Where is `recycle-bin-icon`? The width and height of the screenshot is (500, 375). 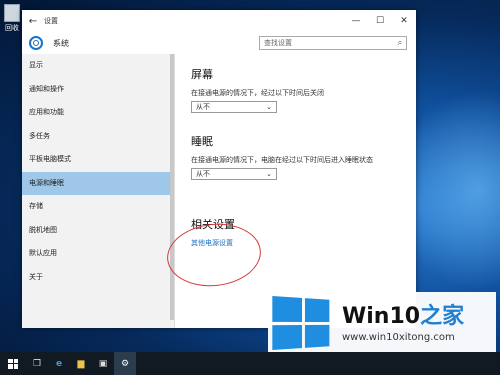 recycle-bin-icon is located at coordinates (12, 13).